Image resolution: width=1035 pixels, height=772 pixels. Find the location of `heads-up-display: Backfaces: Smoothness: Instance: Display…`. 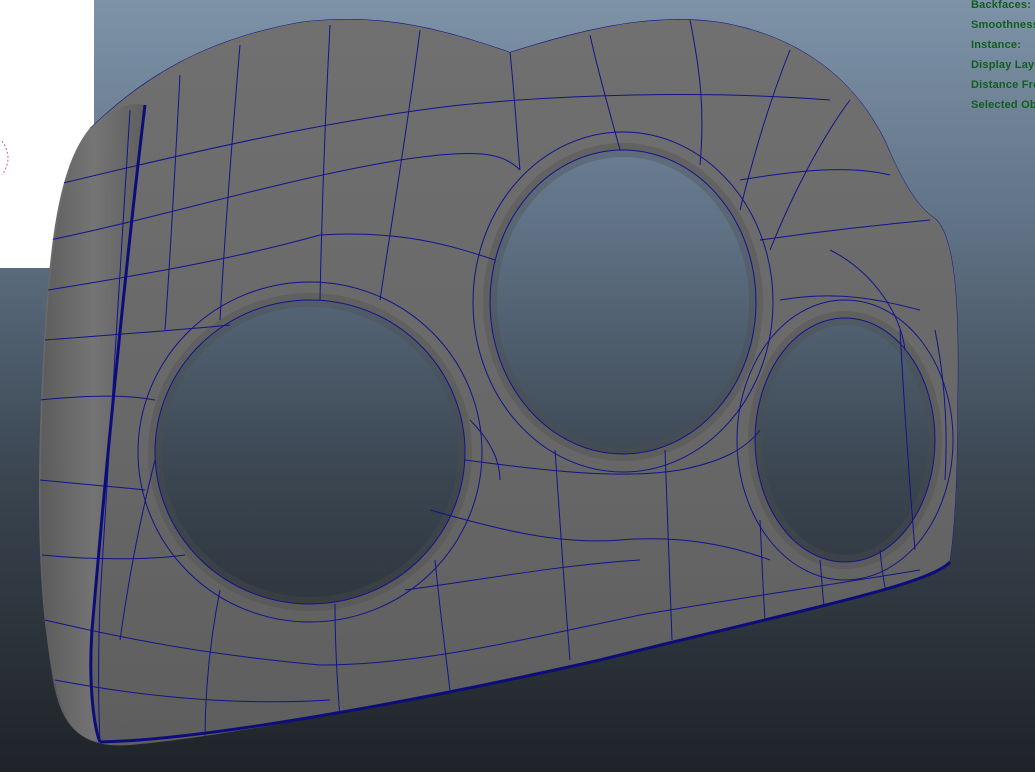

heads-up-display: Backfaces: Smoothness: Instance: Display… is located at coordinates (1003, 57).